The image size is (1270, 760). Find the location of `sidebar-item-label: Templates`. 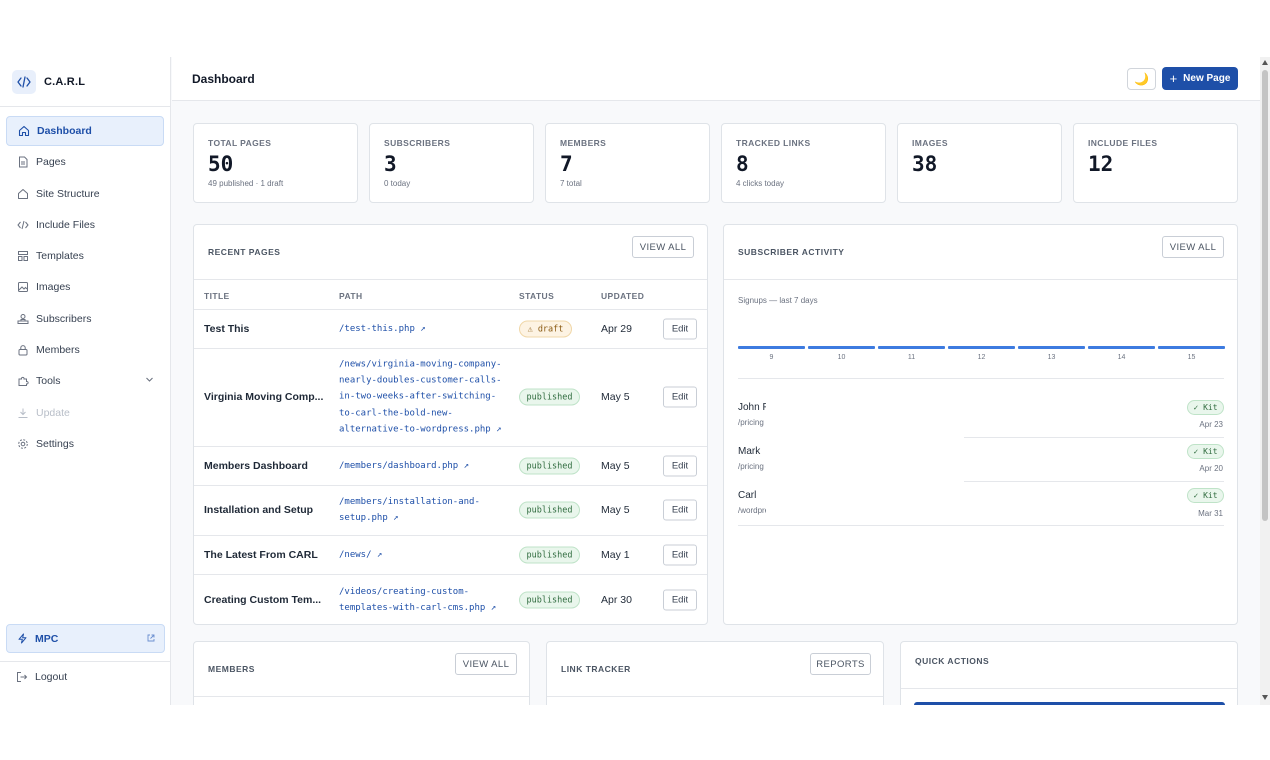

sidebar-item-label: Templates is located at coordinates (60, 256).